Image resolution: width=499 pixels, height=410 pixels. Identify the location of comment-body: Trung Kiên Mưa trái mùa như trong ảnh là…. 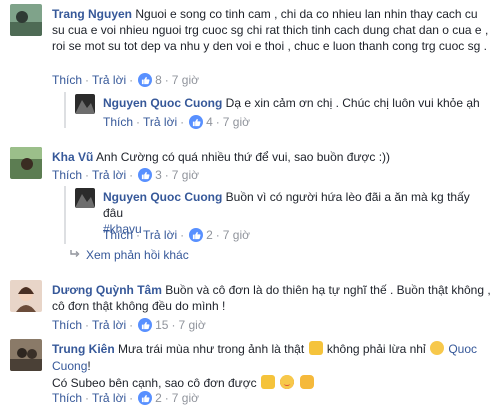
(272, 366).